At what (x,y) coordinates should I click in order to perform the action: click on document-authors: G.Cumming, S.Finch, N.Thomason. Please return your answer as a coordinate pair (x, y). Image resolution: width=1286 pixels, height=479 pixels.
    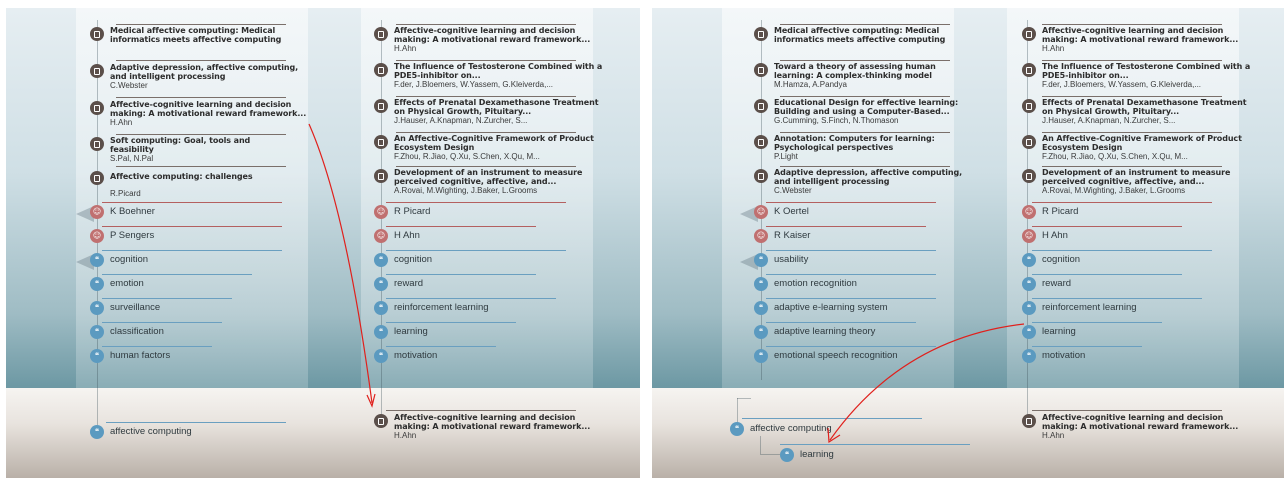
    Looking at the image, I should click on (836, 120).